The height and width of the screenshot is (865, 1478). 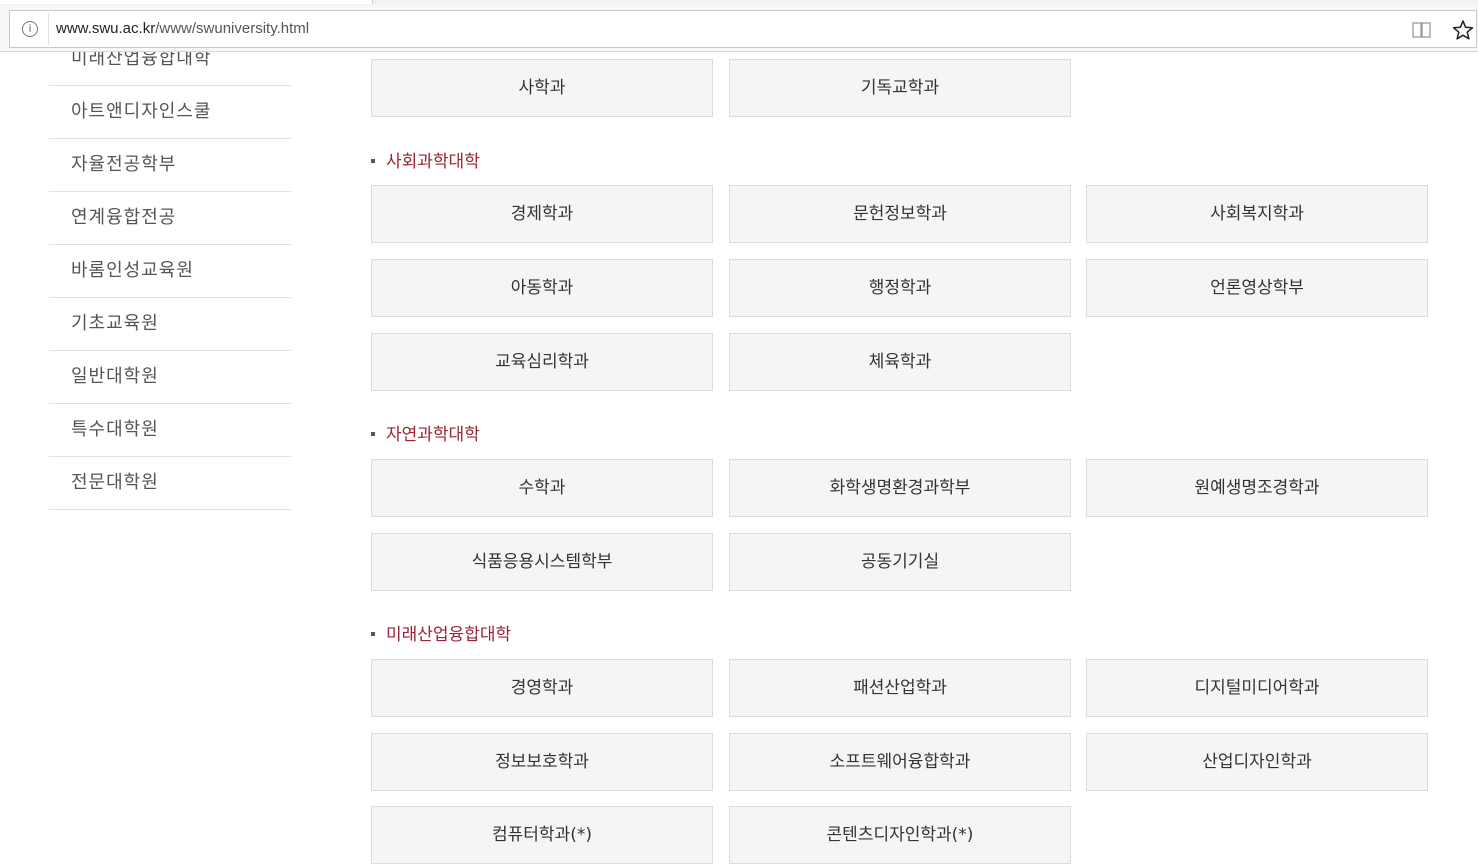 I want to click on star-icon, so click(x=1463, y=30).